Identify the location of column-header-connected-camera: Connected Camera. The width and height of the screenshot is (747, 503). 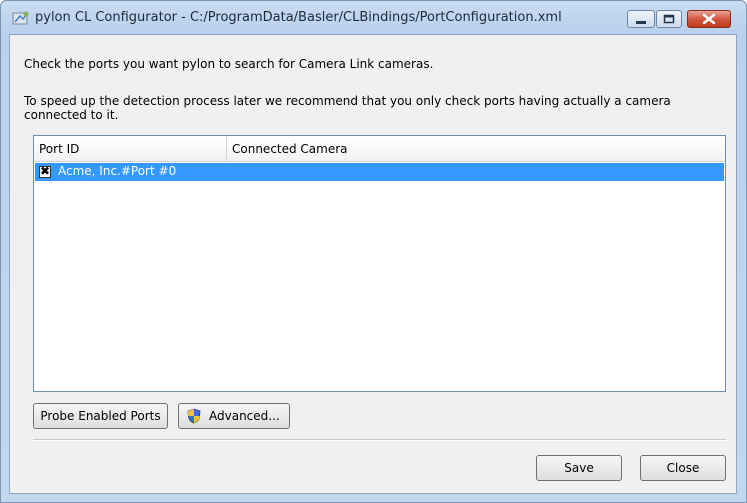
(476, 148).